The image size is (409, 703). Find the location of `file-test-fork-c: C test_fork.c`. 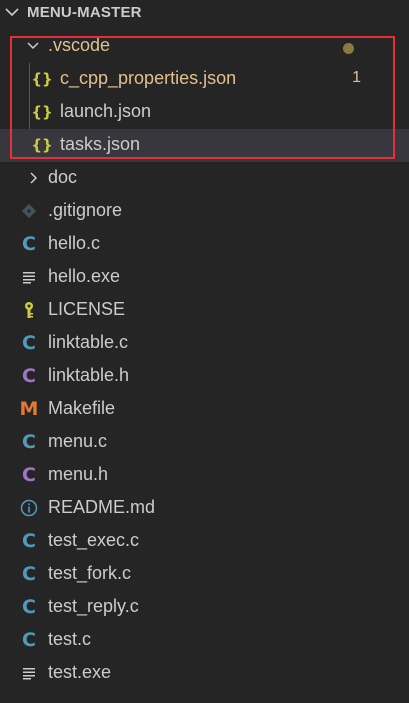

file-test-fork-c: C test_fork.c is located at coordinates (204, 574).